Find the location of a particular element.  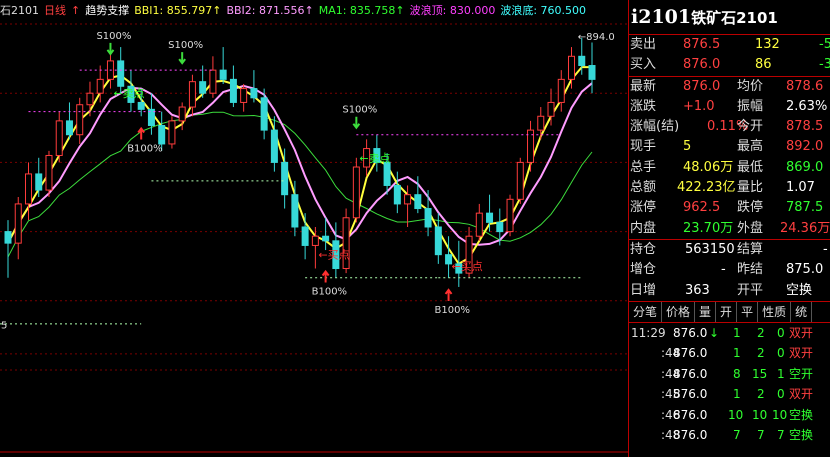

tick-open: 2 is located at coordinates (761, 353).